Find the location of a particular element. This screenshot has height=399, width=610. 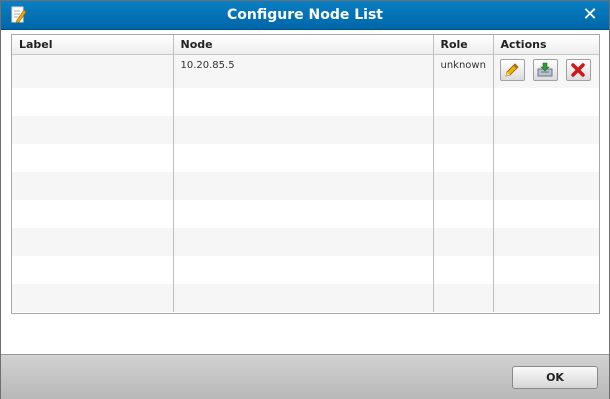

download-tray-icon is located at coordinates (545, 70).